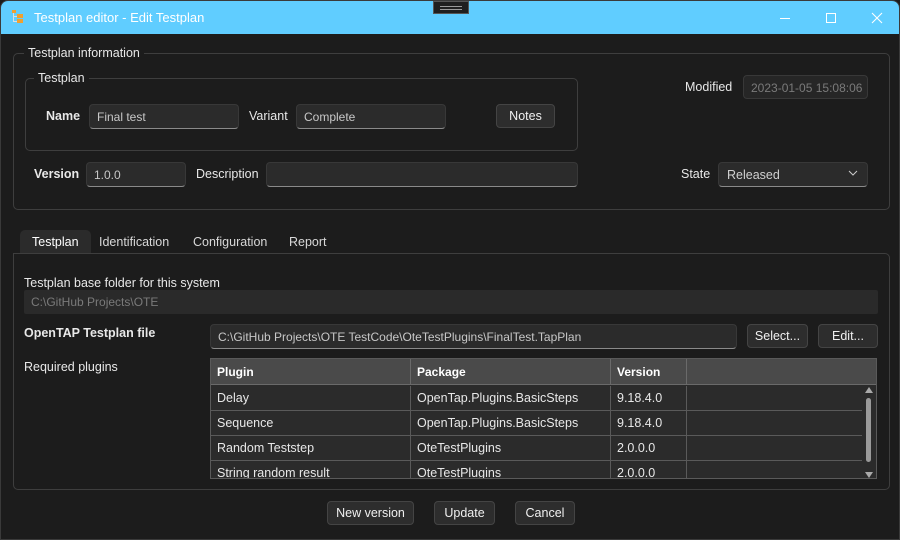 This screenshot has width=900, height=540. Describe the element at coordinates (793, 174) in the screenshot. I see `state-dropdown: Released` at that location.